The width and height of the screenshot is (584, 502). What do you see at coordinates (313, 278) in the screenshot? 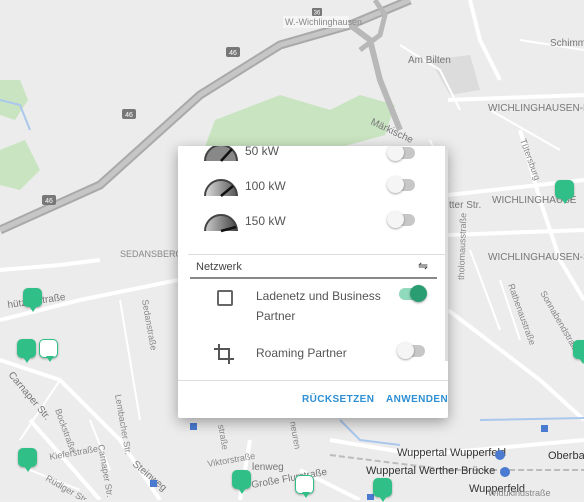
I see `section-title-underline` at bounding box center [313, 278].